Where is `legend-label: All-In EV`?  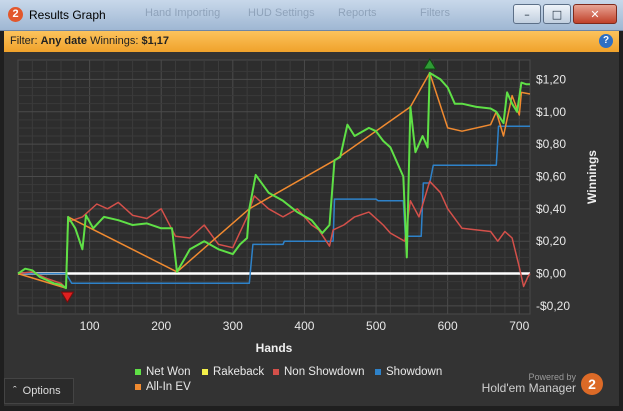 legend-label: All-In EV is located at coordinates (168, 387).